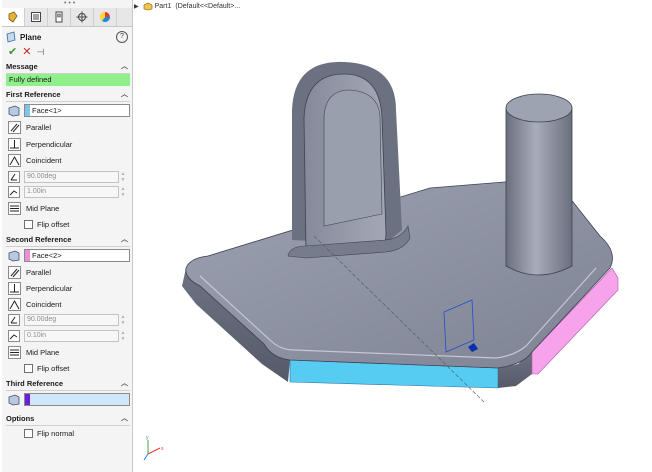 The height and width of the screenshot is (472, 652). I want to click on property-manager-tab, so click(36, 17).